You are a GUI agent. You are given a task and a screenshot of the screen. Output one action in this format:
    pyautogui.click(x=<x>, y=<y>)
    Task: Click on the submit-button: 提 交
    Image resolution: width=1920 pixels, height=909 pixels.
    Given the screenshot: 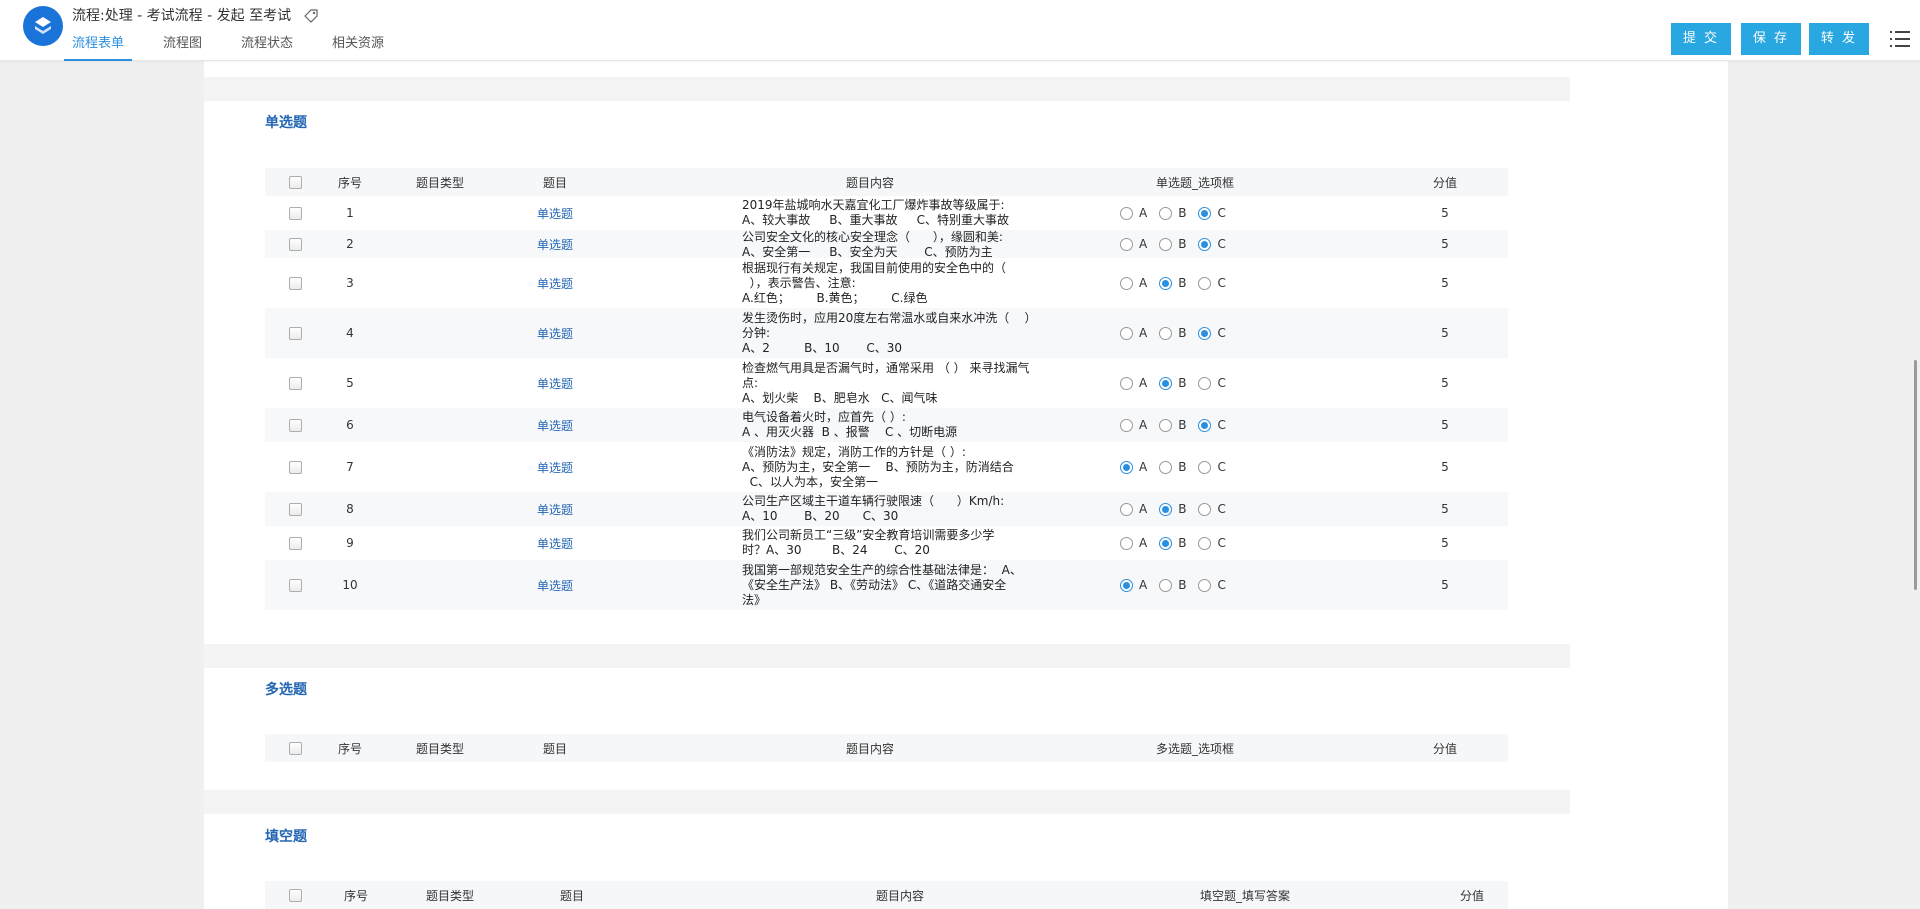 What is the action you would take?
    pyautogui.click(x=1701, y=39)
    